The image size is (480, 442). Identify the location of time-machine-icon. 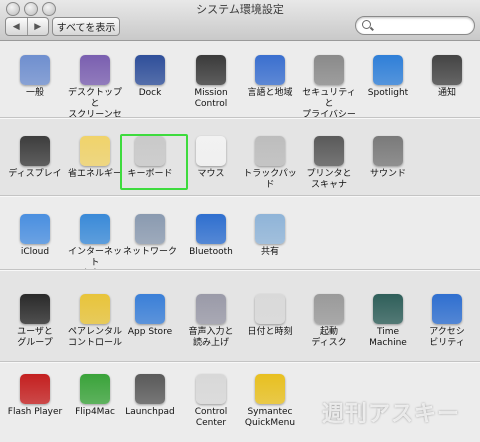
(388, 309).